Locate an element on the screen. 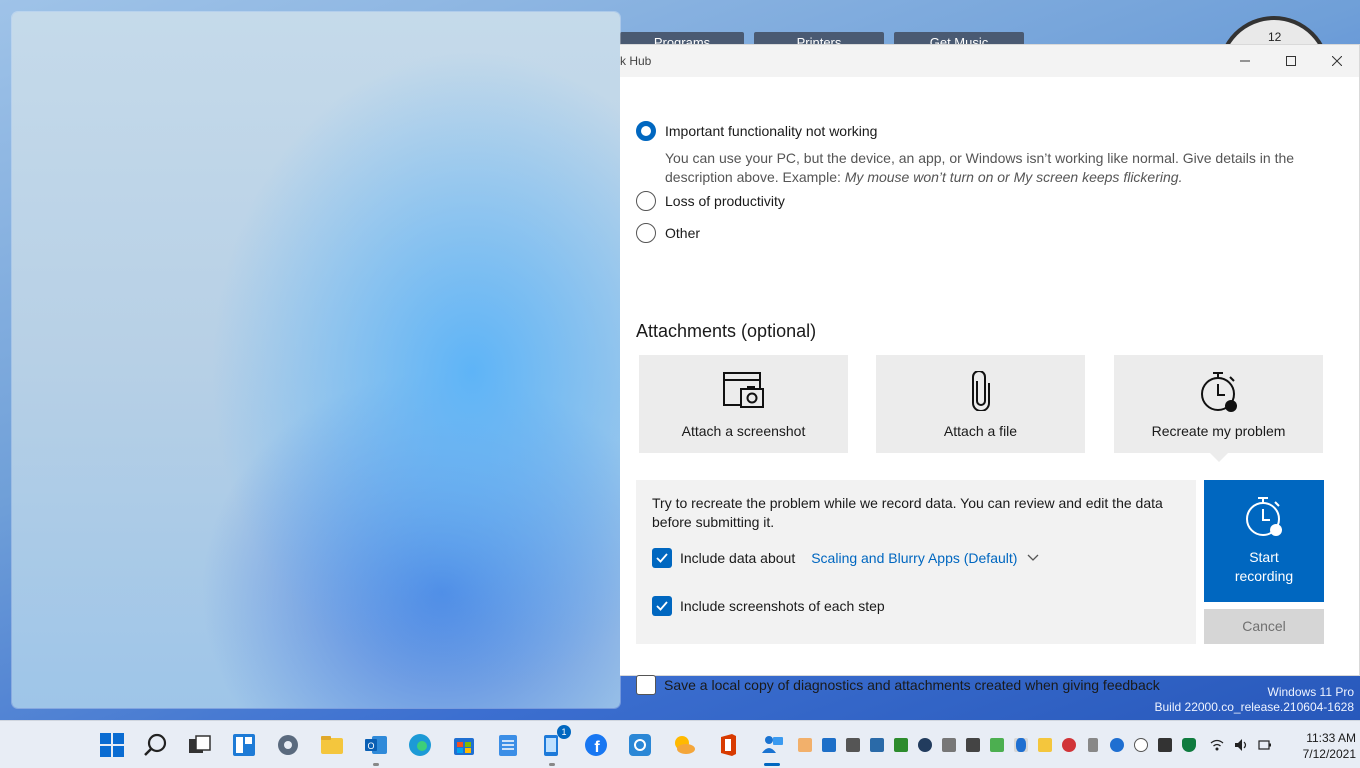 This screenshot has width=1360, height=768. taskbar-app-feedback-hub is located at coordinates (772, 749).